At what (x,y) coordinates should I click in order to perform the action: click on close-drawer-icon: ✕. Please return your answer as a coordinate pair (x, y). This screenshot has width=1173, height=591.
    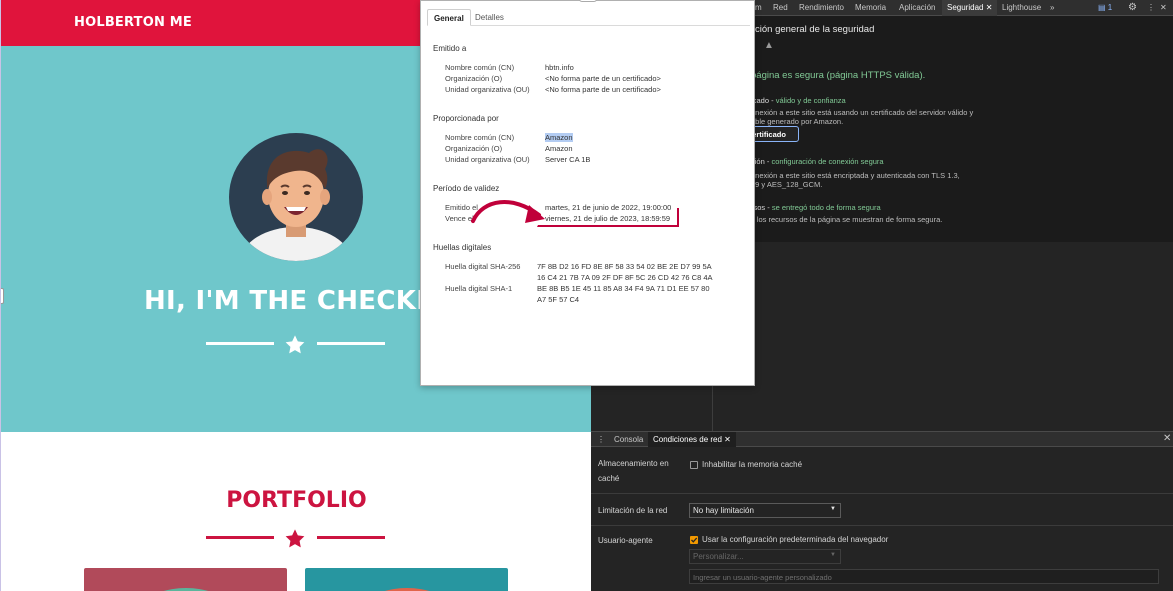
    Looking at the image, I should click on (1167, 438).